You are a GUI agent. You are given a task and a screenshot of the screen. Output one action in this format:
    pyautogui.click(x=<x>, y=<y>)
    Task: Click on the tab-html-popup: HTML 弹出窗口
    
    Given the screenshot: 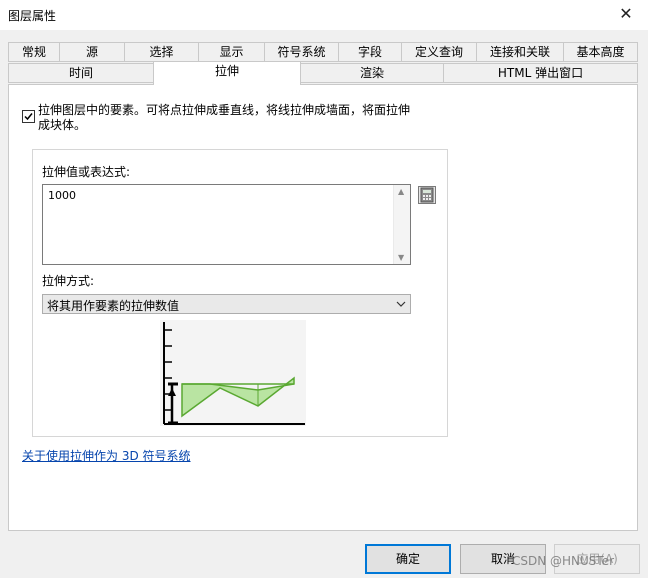 What is the action you would take?
    pyautogui.click(x=540, y=73)
    